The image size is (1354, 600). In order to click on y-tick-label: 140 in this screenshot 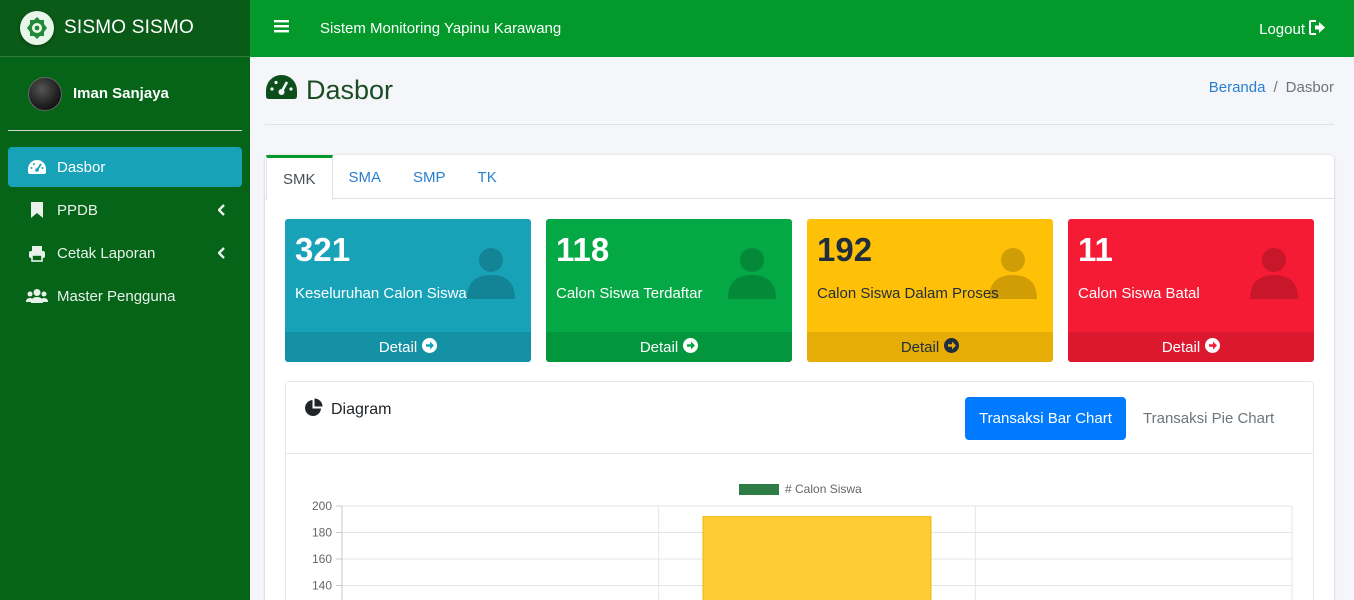, I will do `click(322, 586)`.